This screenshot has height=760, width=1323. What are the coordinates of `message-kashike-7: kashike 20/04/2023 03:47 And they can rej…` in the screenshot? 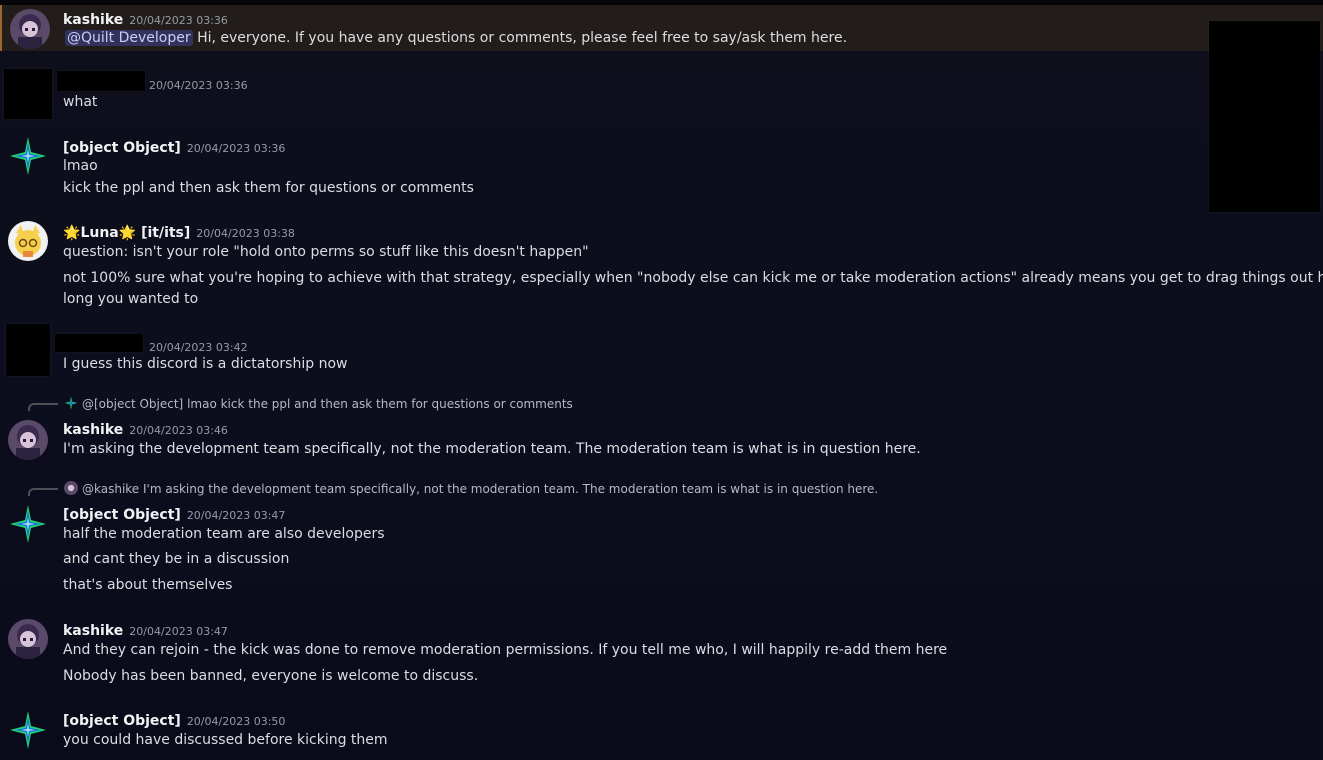 It's located at (661, 653).